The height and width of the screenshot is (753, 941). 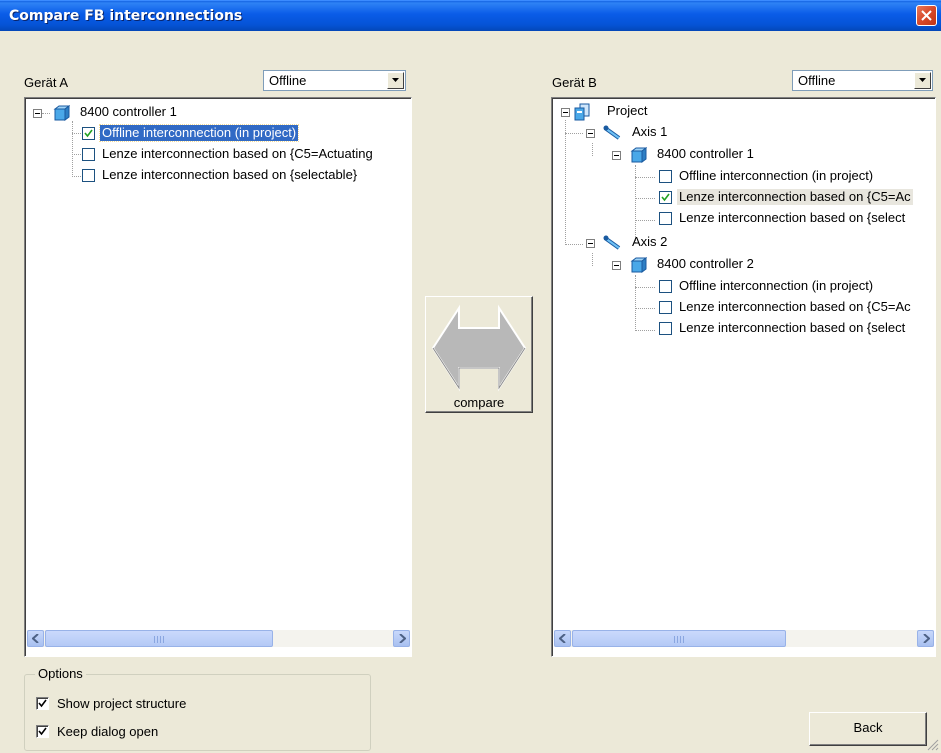 I want to click on tree-node-label: Axis 1, so click(x=650, y=131).